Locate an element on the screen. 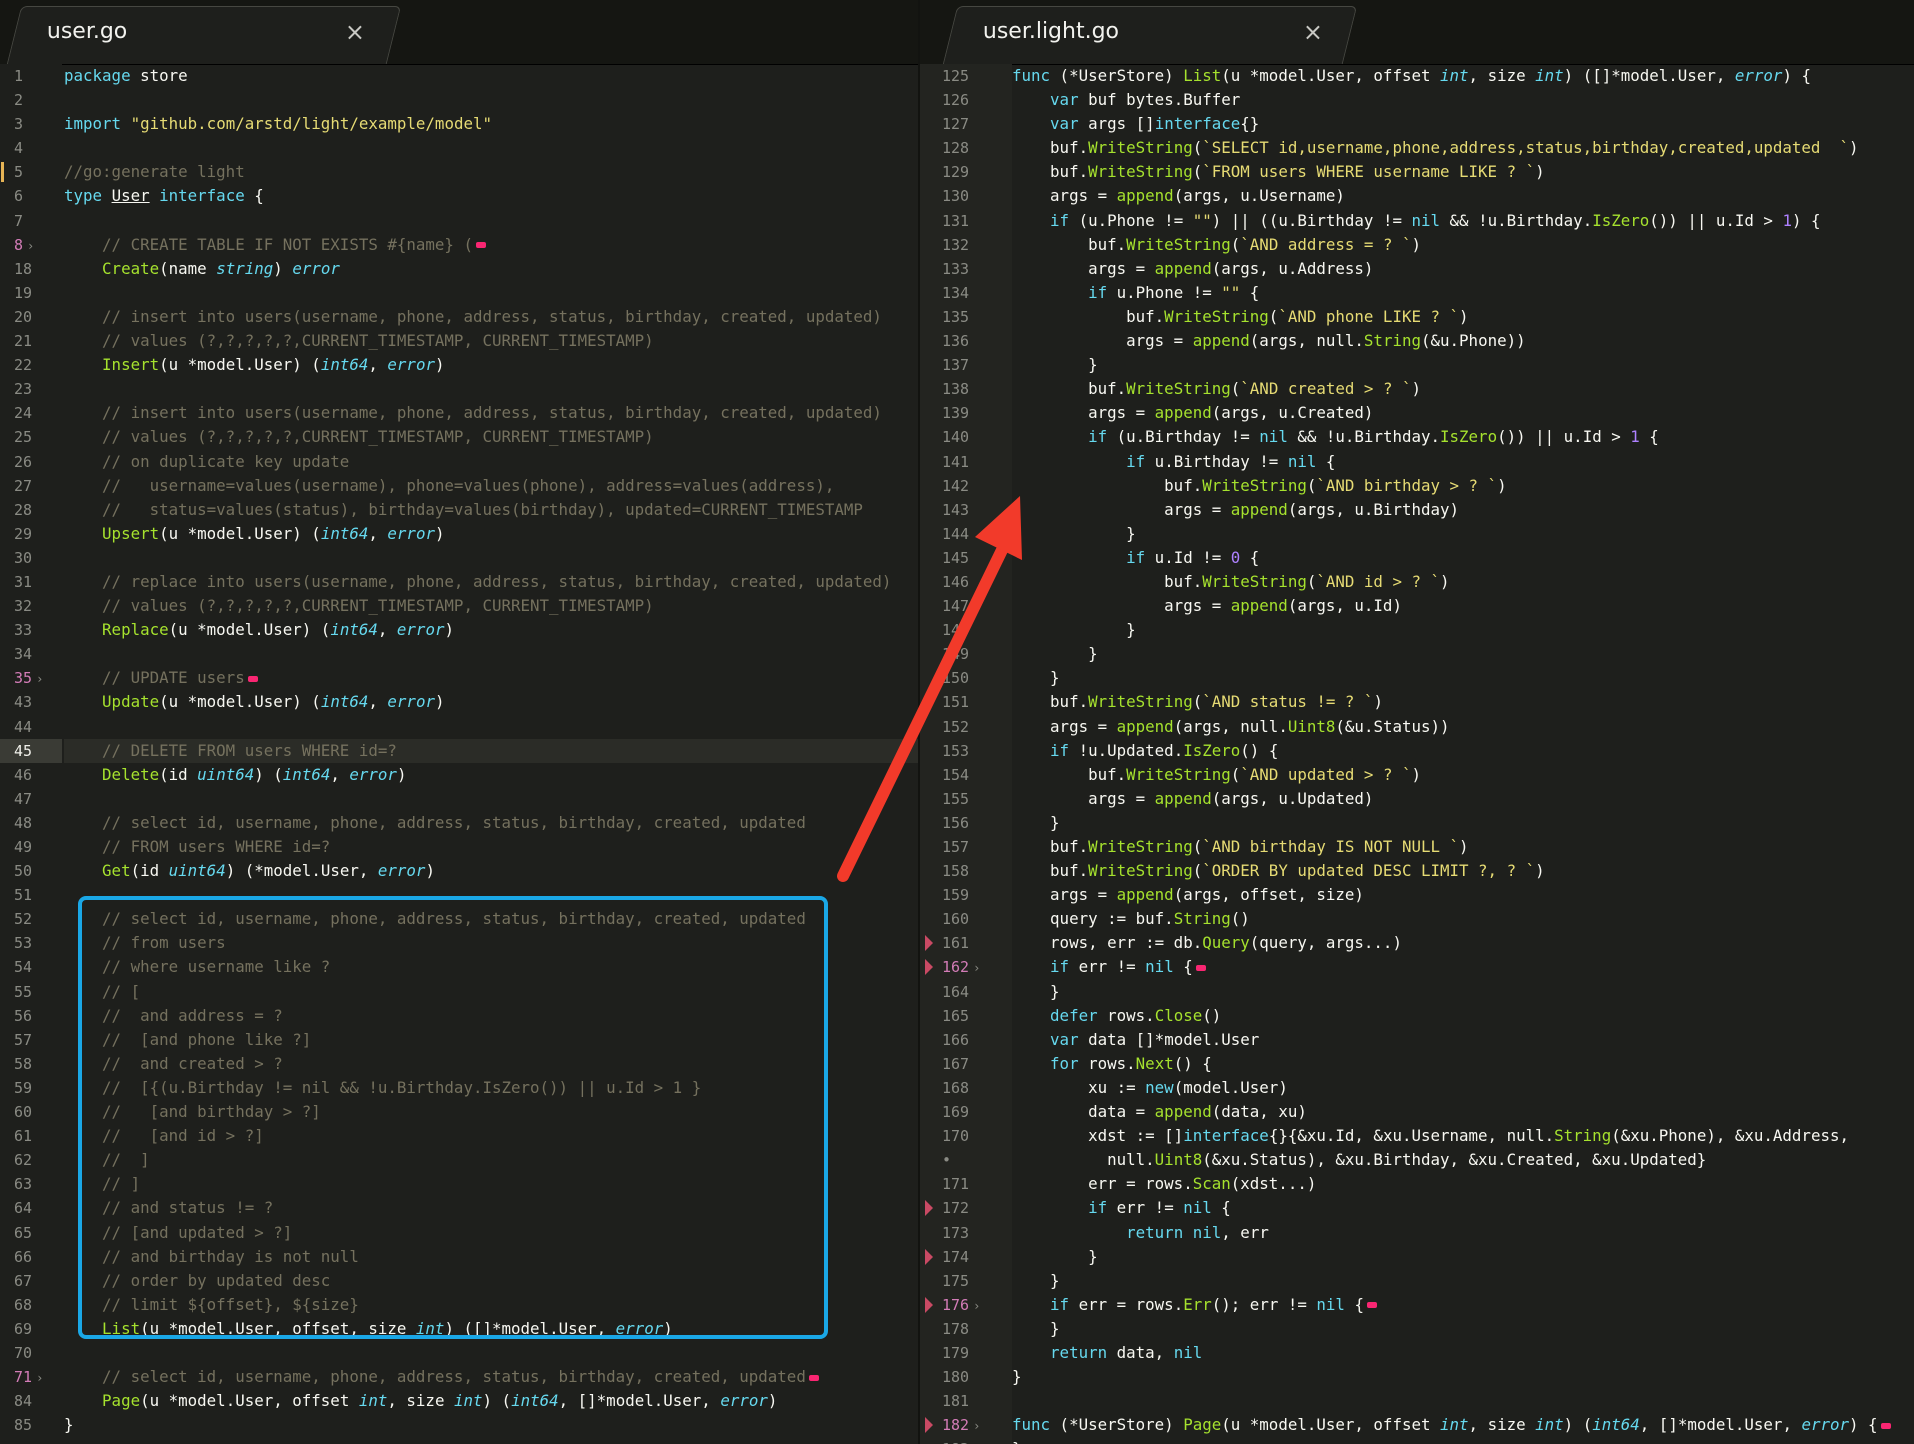  code-line: var args []interface{} is located at coordinates (1155, 124).